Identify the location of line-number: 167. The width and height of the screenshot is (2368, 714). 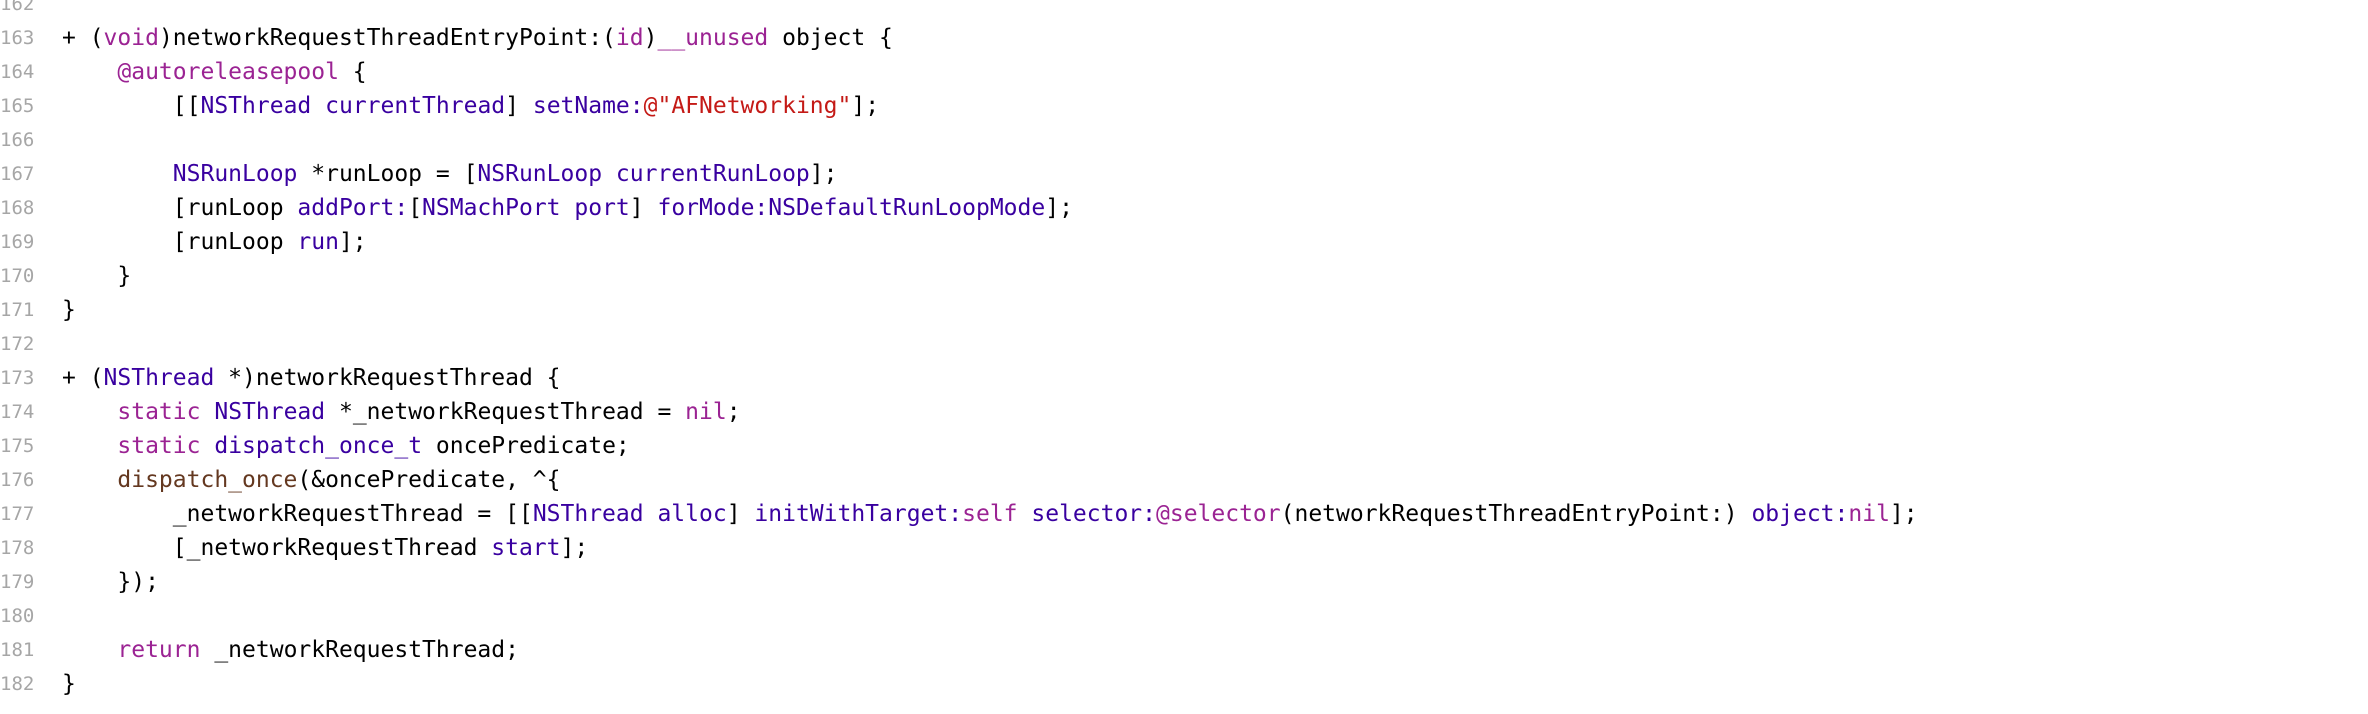
(17, 174).